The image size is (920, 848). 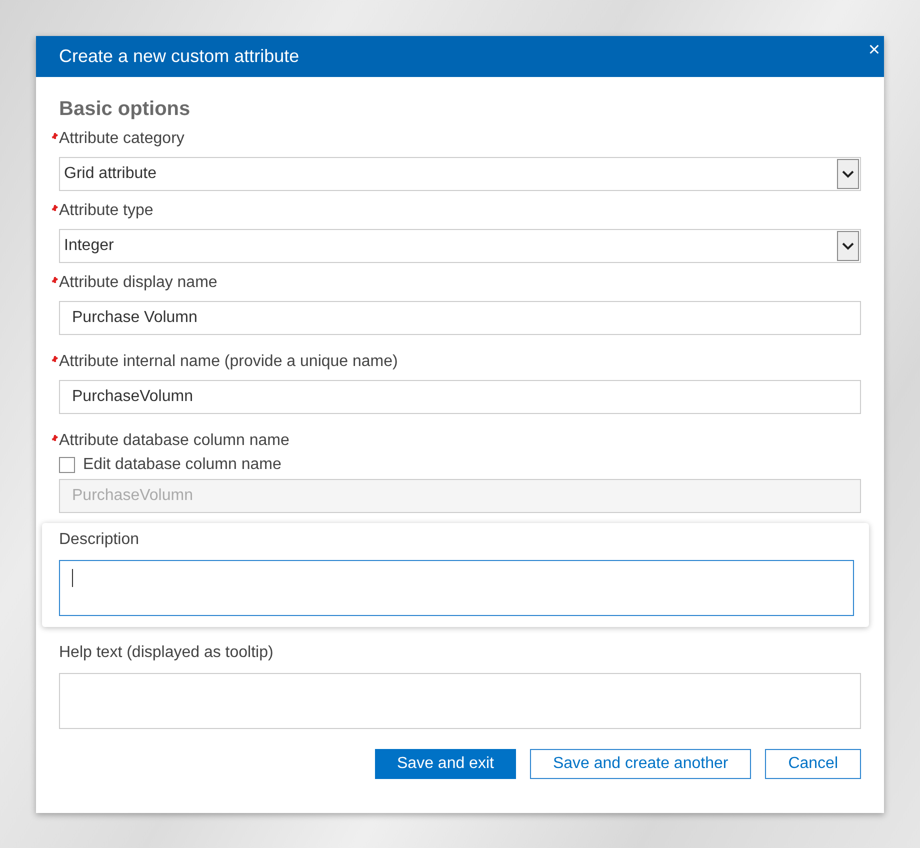 I want to click on dropdown-field: Integer, so click(x=460, y=246).